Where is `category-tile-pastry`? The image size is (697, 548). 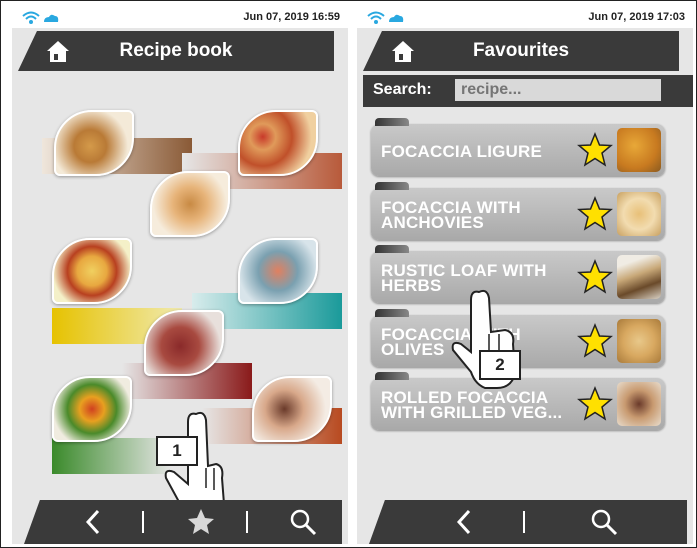 category-tile-pastry is located at coordinates (190, 204).